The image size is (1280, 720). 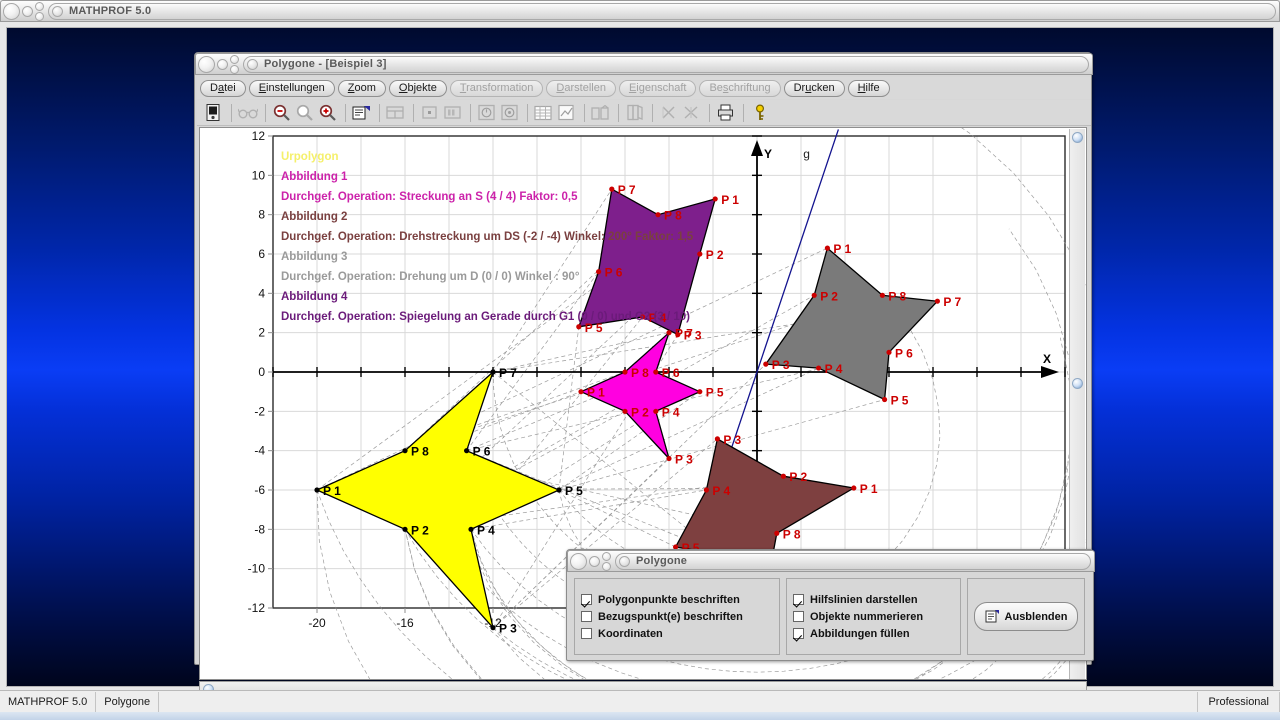 What do you see at coordinates (11, 11) in the screenshot?
I see `window-menu-icon` at bounding box center [11, 11].